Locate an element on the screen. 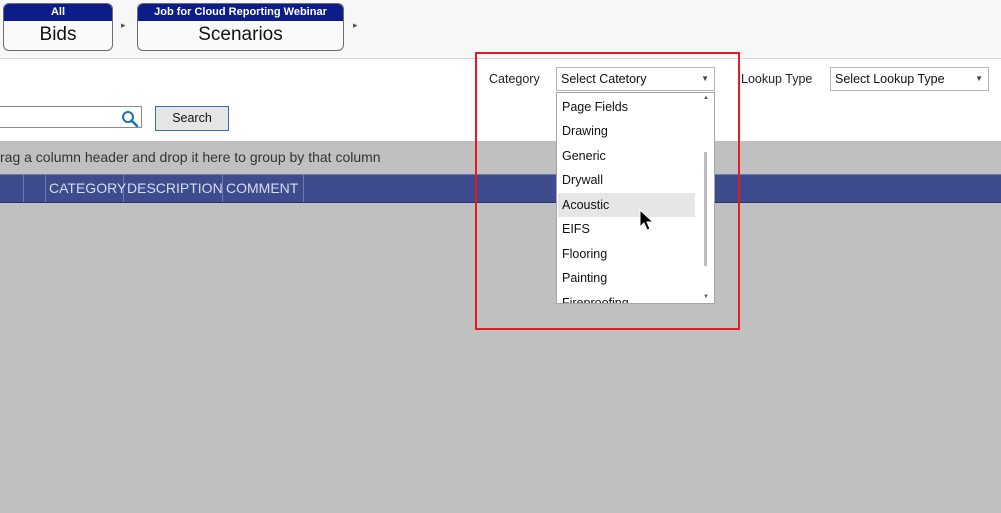 The width and height of the screenshot is (1001, 513). lookup-type-select: Select Lookup Type ▼ is located at coordinates (909, 79).